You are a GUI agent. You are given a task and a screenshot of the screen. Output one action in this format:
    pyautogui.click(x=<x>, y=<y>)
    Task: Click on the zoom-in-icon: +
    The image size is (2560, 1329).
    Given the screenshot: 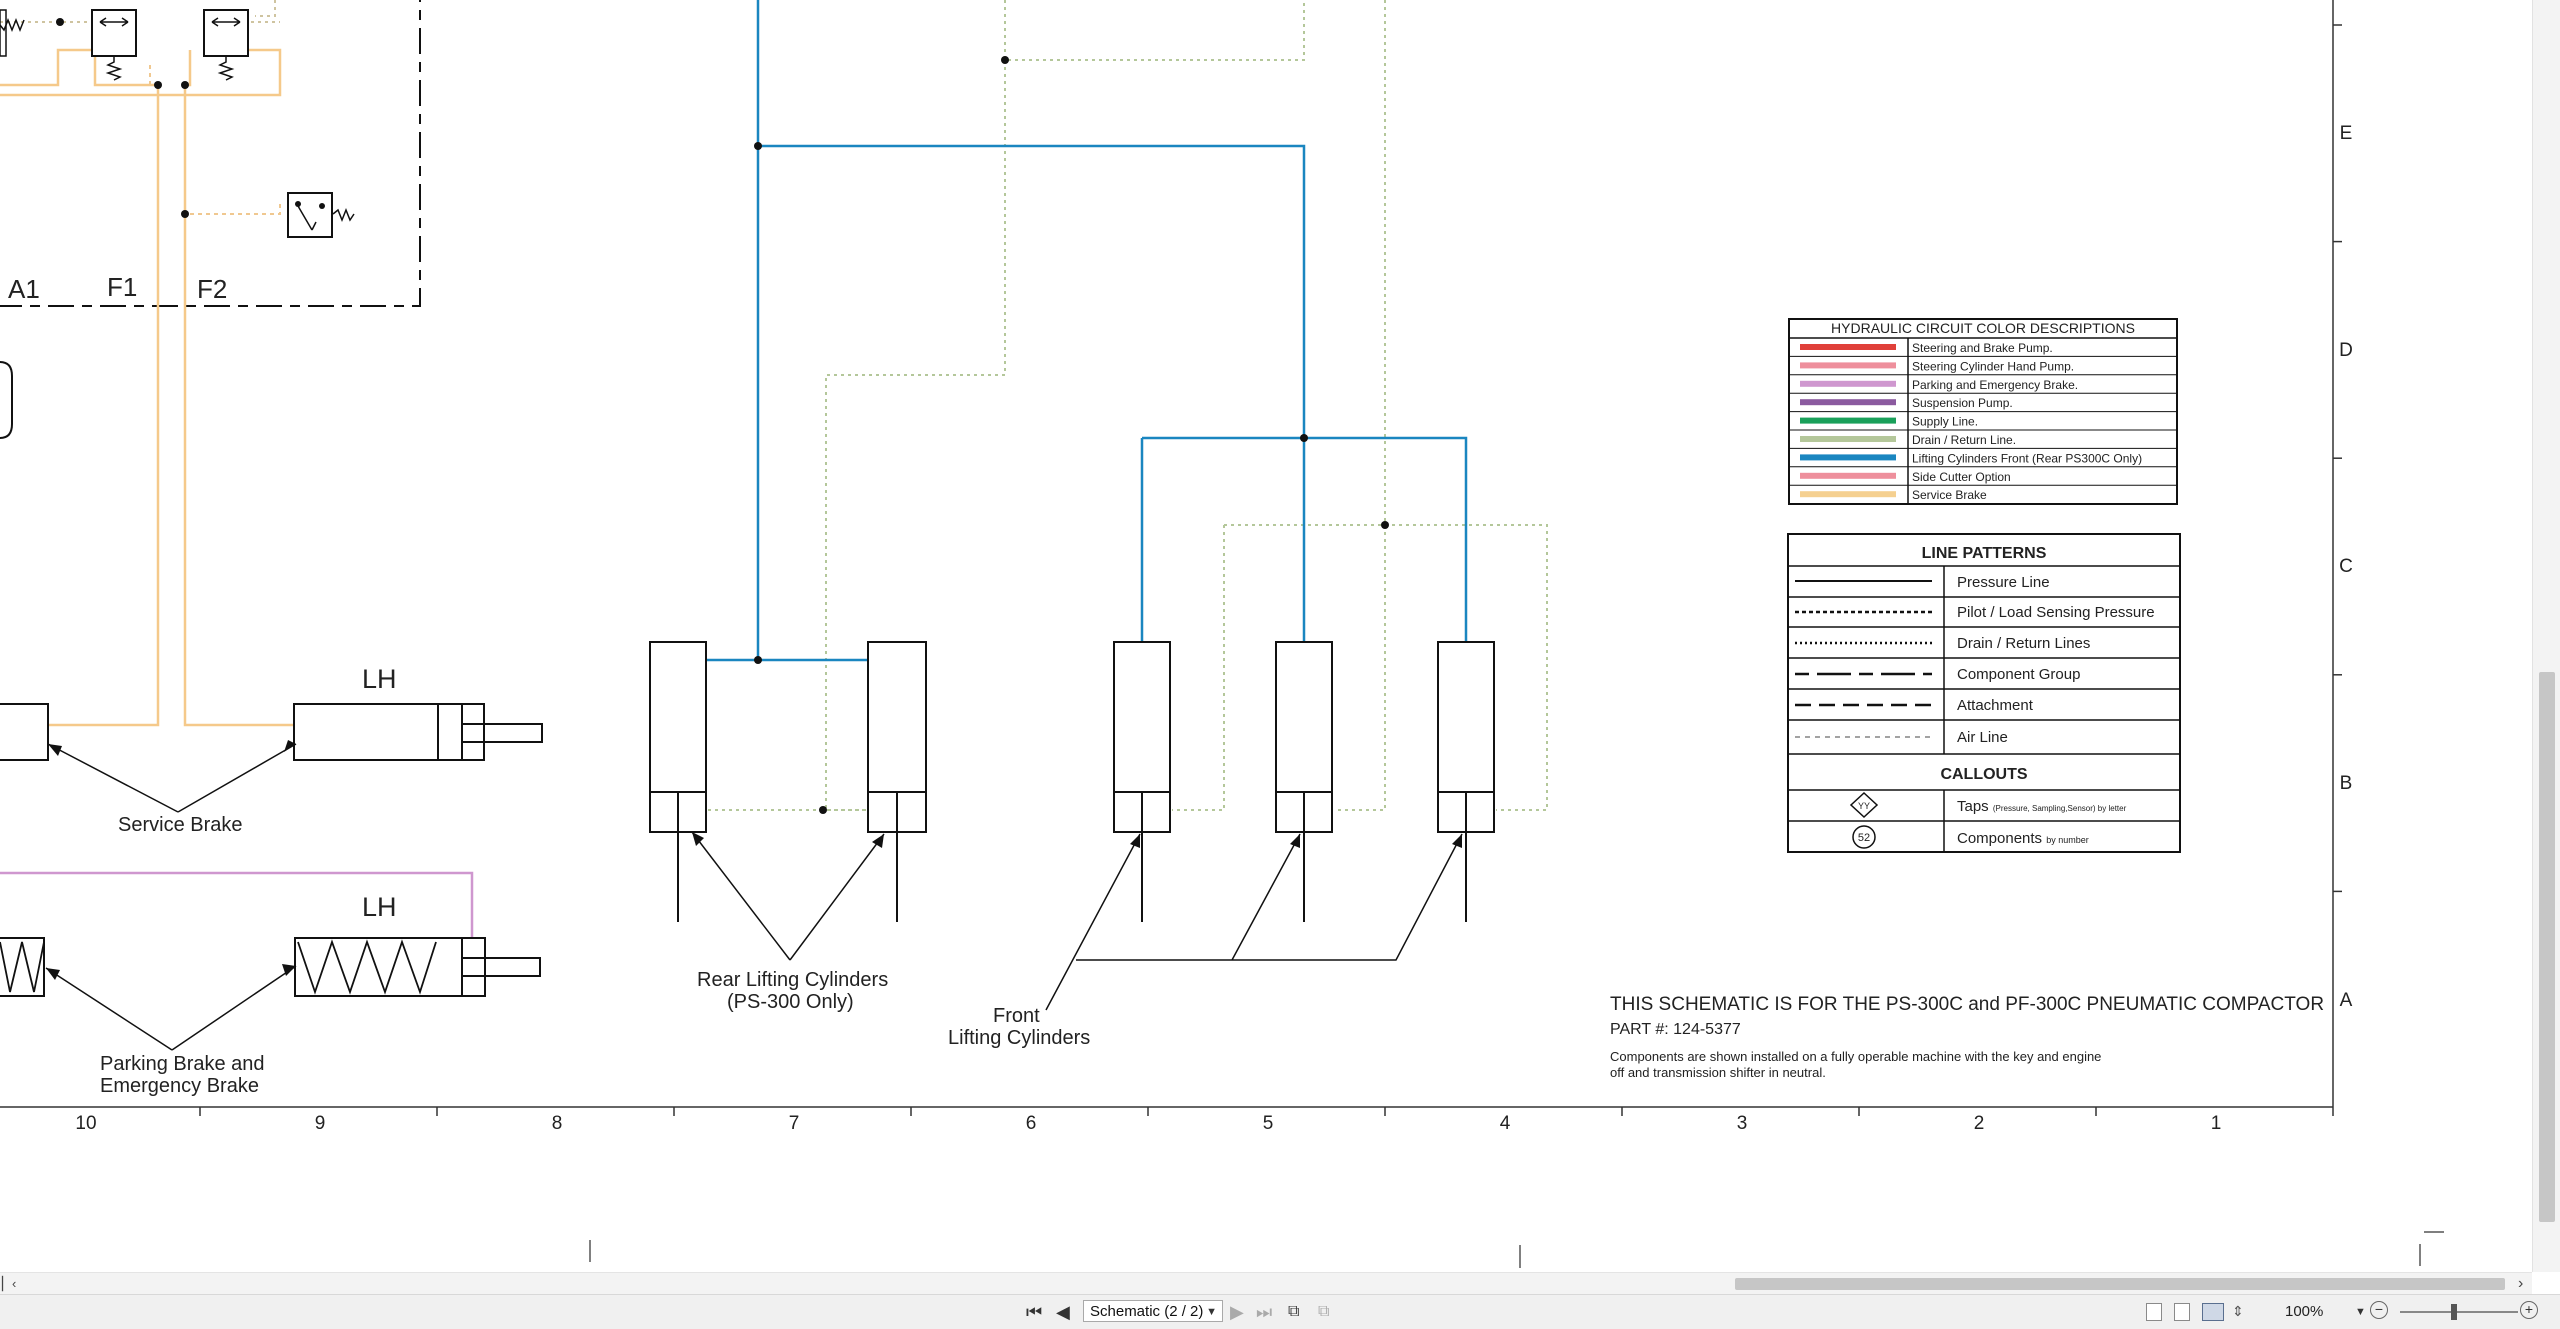 What is the action you would take?
    pyautogui.click(x=2529, y=1310)
    